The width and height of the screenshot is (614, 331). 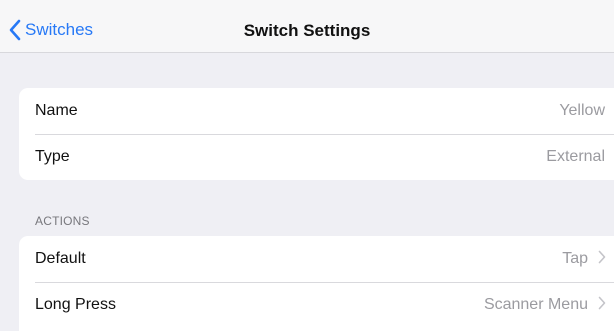 I want to click on name-value: Yellow, so click(x=582, y=110).